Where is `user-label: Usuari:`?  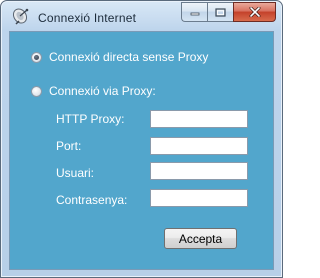
user-label: Usuari: is located at coordinates (75, 173).